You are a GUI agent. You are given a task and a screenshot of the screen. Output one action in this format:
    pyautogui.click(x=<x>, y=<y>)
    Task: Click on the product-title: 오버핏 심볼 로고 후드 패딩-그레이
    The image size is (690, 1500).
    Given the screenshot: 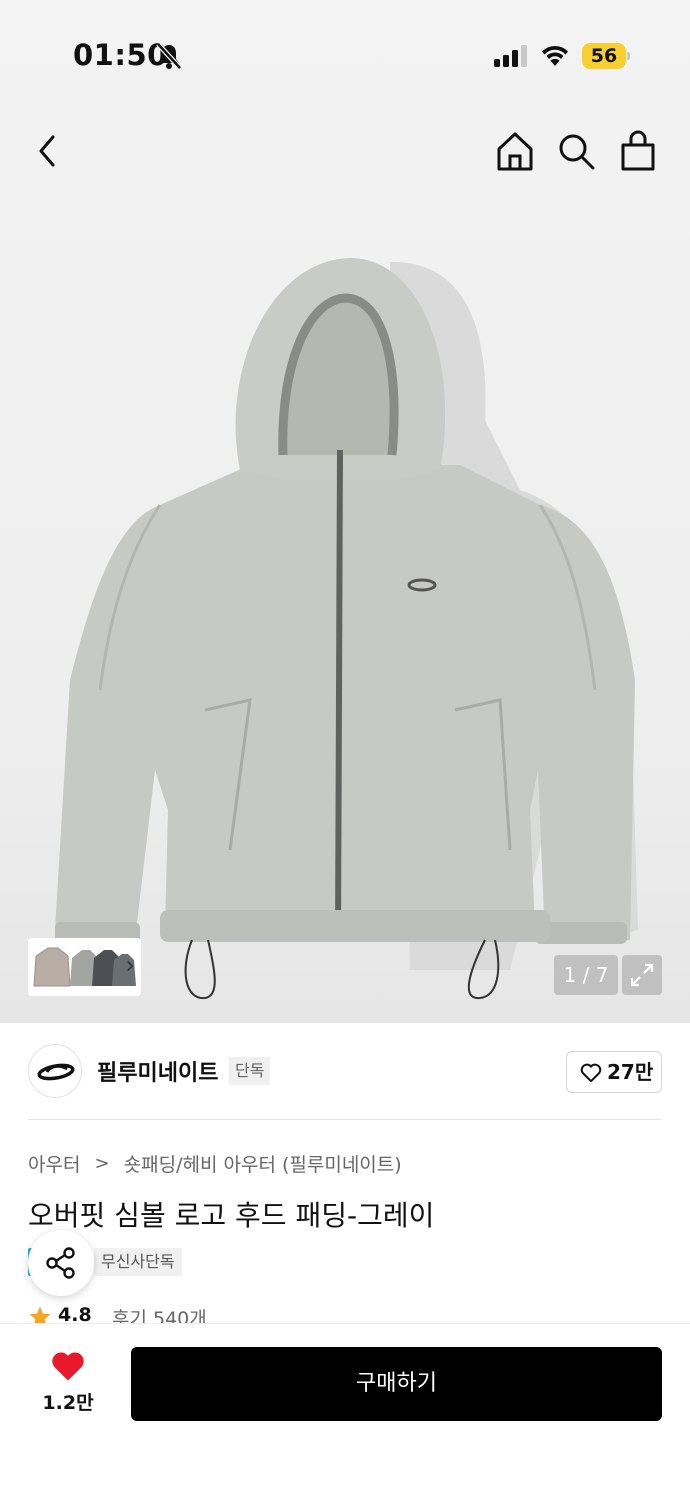 What is the action you would take?
    pyautogui.click(x=231, y=1215)
    